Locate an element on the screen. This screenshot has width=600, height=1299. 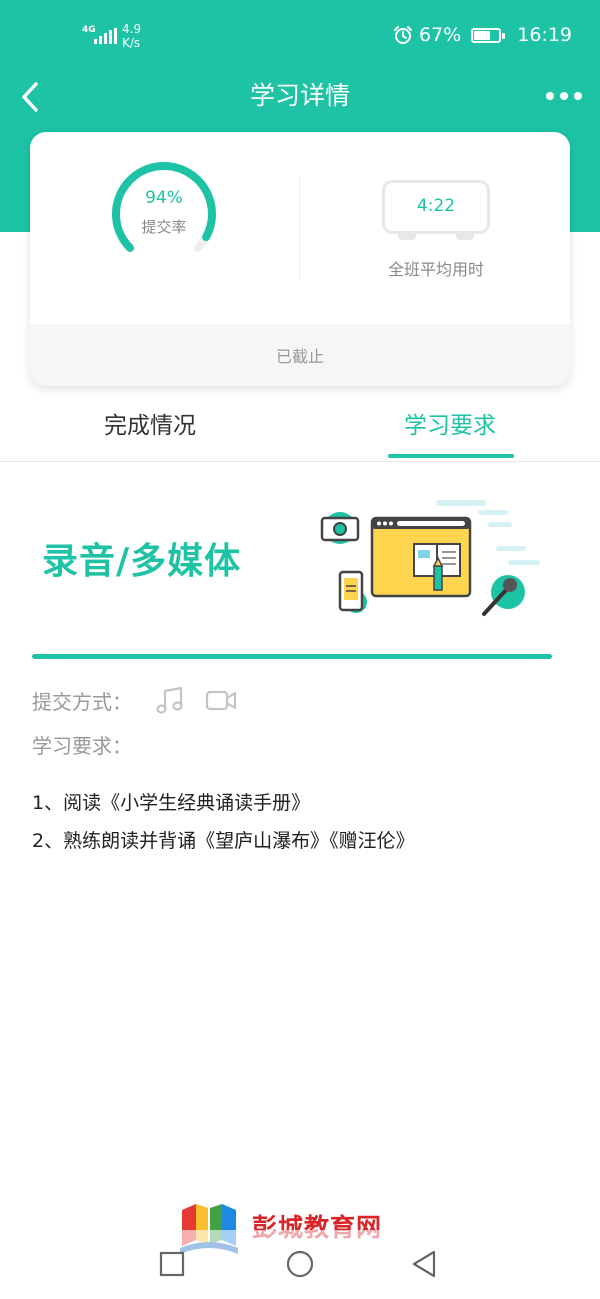
status-right: 67% 16:19 is located at coordinates (482, 35).